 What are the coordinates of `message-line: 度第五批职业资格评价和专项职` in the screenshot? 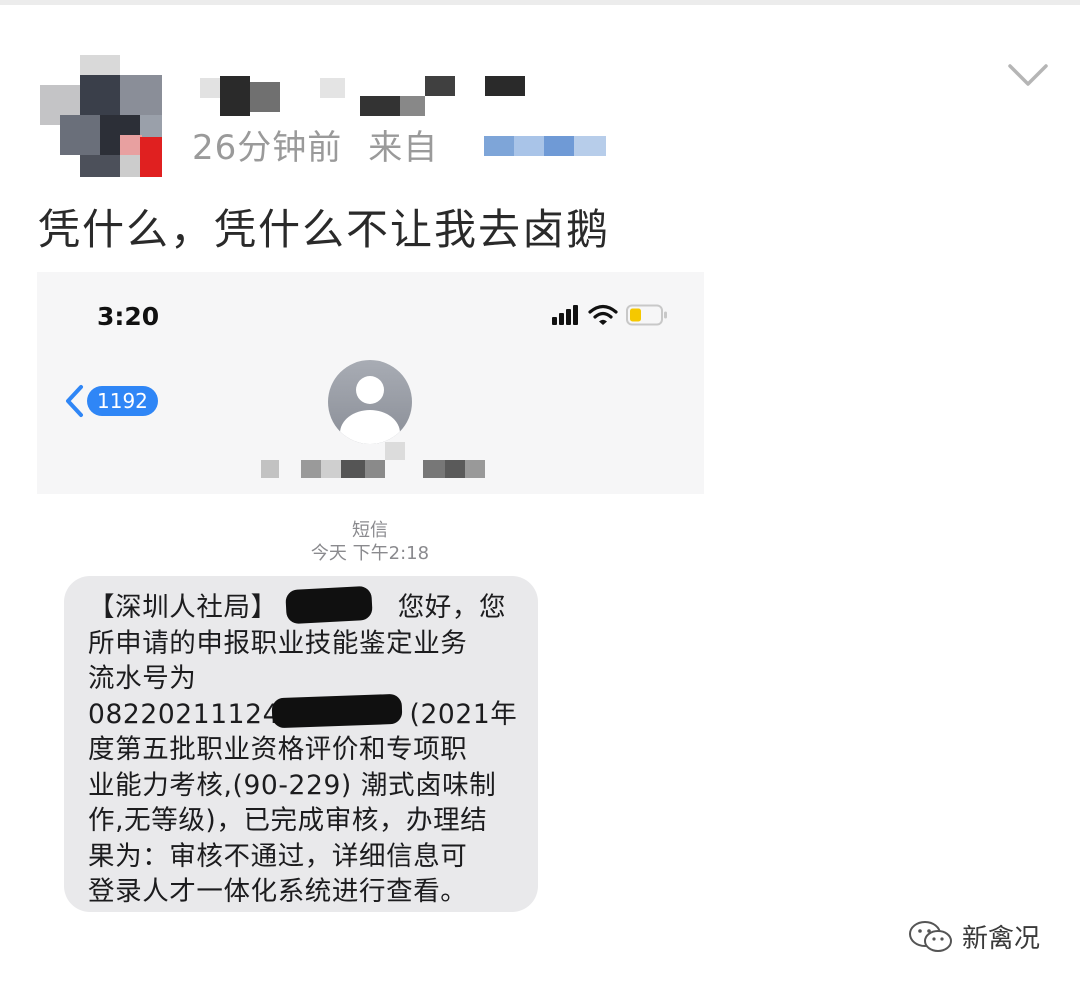 It's located at (278, 749).